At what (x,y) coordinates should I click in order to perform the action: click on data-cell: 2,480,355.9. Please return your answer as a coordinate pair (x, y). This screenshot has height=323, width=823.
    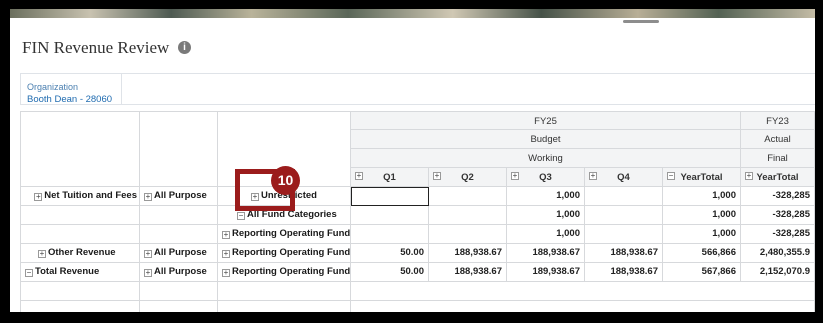
    Looking at the image, I should click on (778, 253).